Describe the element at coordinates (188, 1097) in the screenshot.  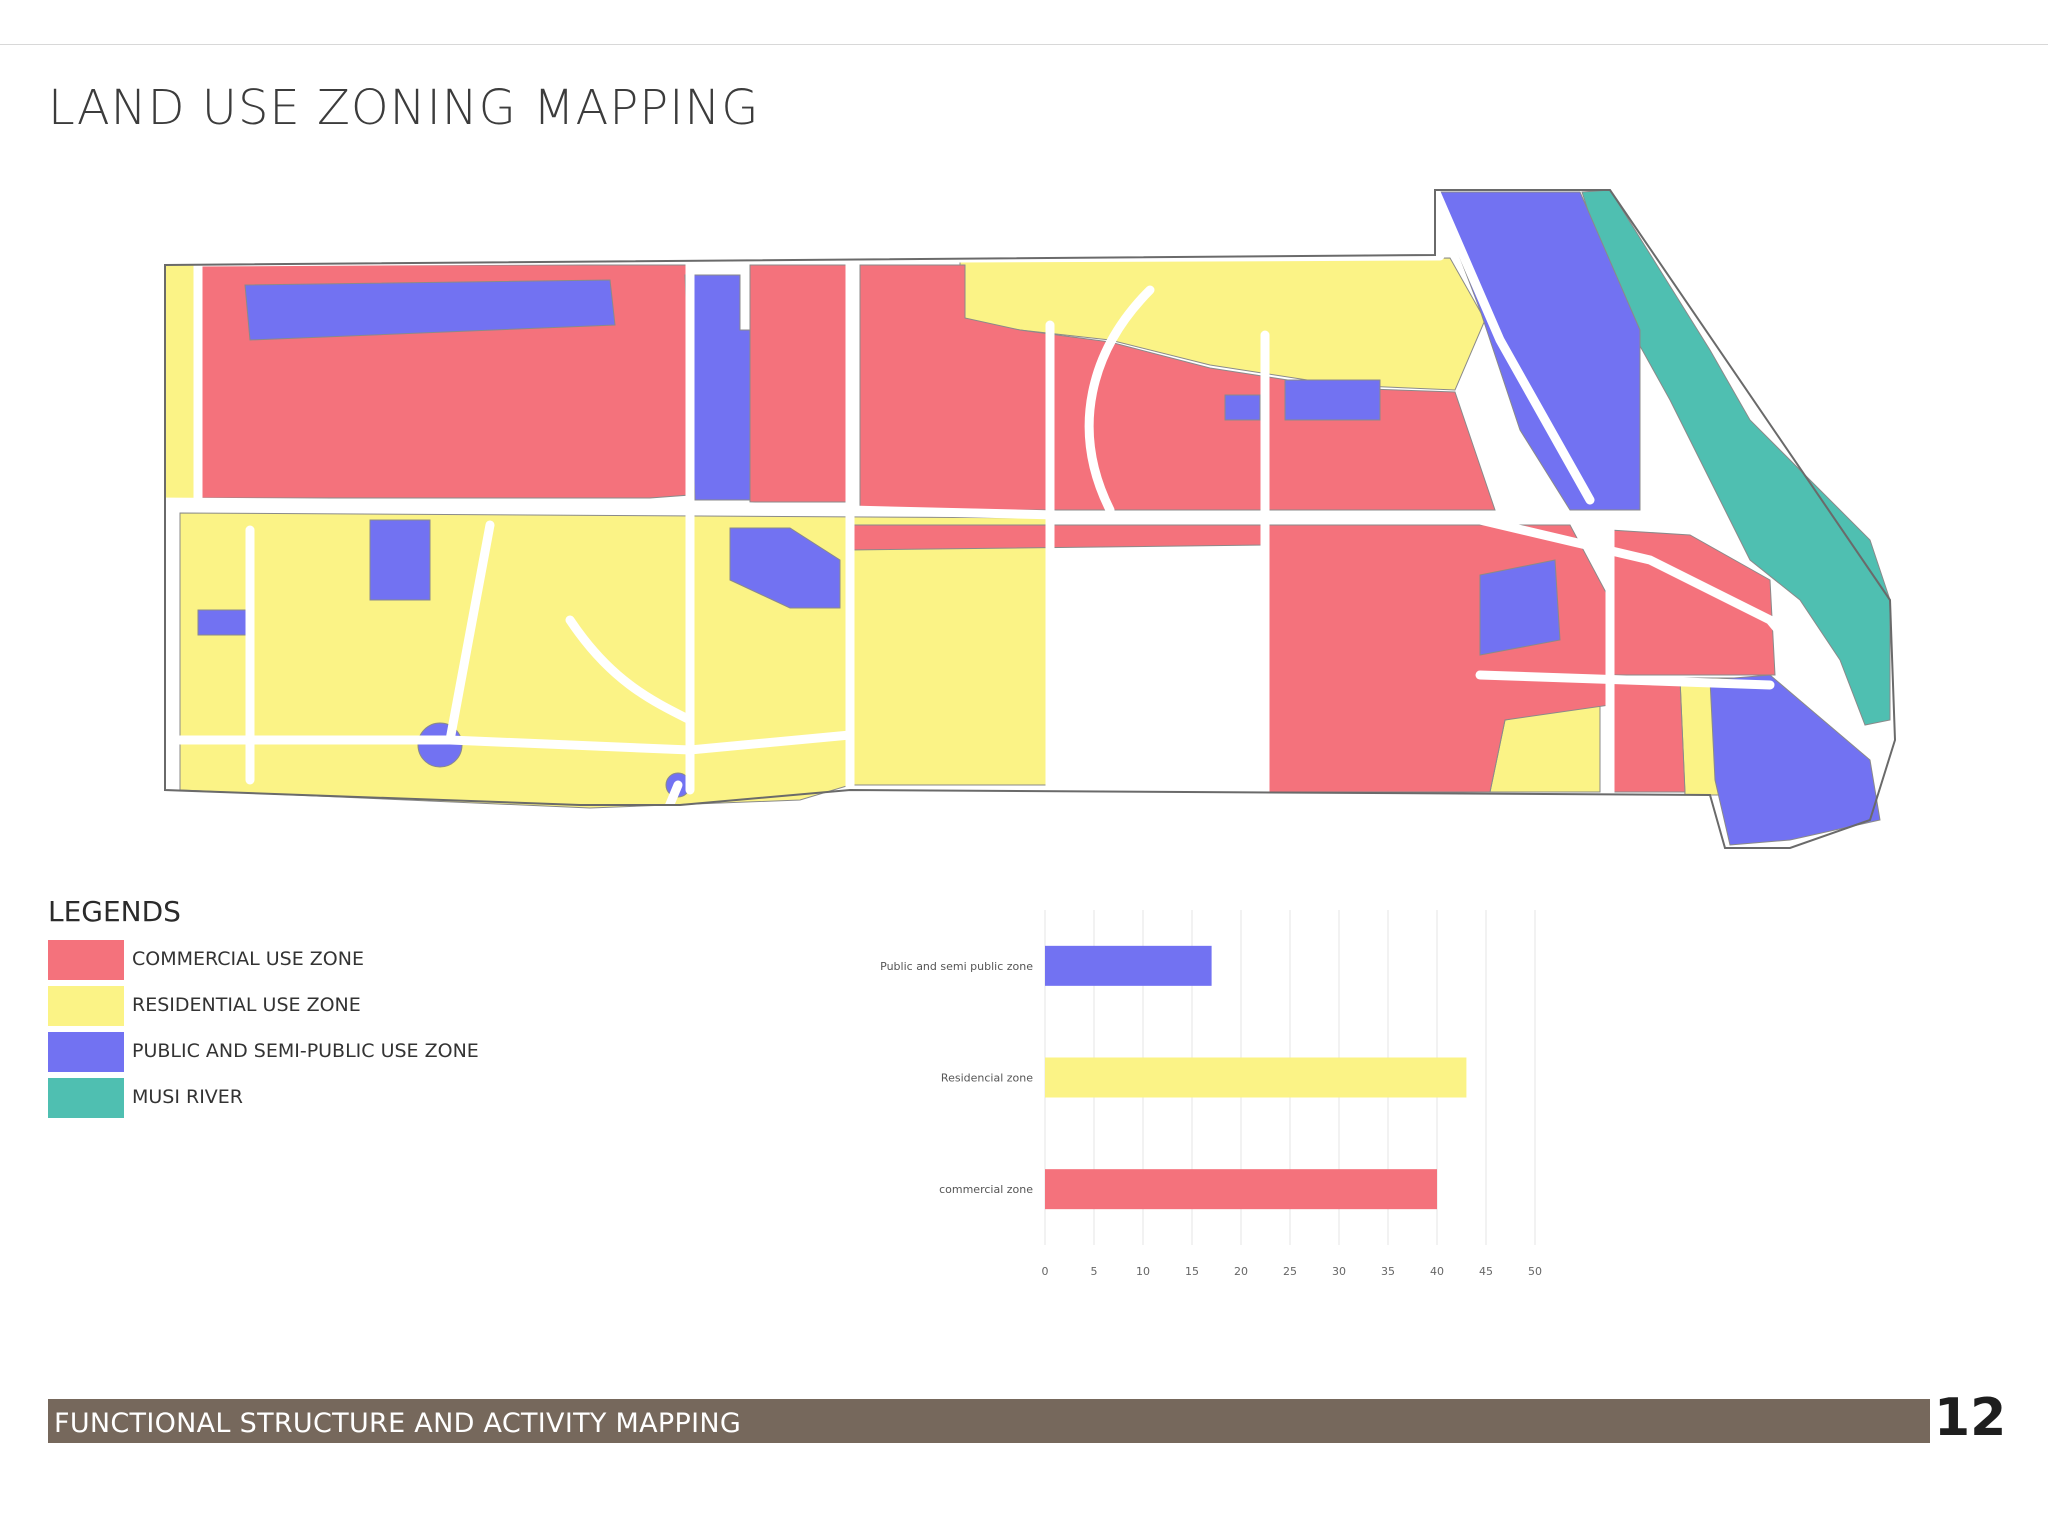
I see `legend-label-river: MUSI RIVER` at that location.